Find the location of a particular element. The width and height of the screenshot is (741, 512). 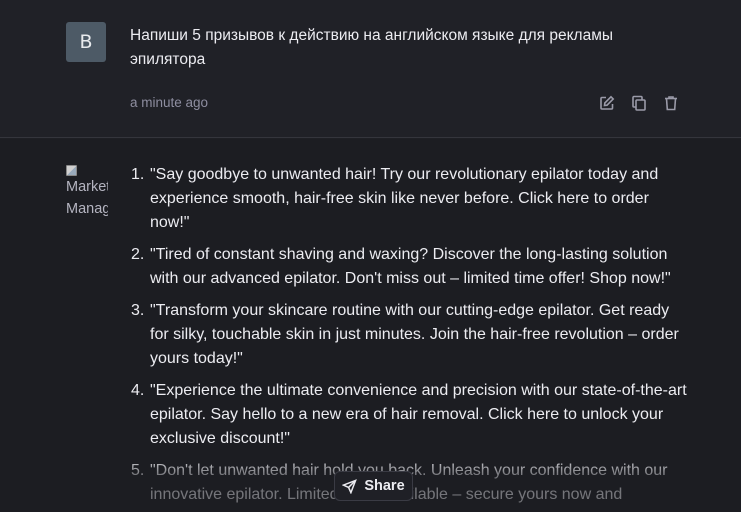

assistant-avatar-alt: Marketing Manager is located at coordinates (87, 198).